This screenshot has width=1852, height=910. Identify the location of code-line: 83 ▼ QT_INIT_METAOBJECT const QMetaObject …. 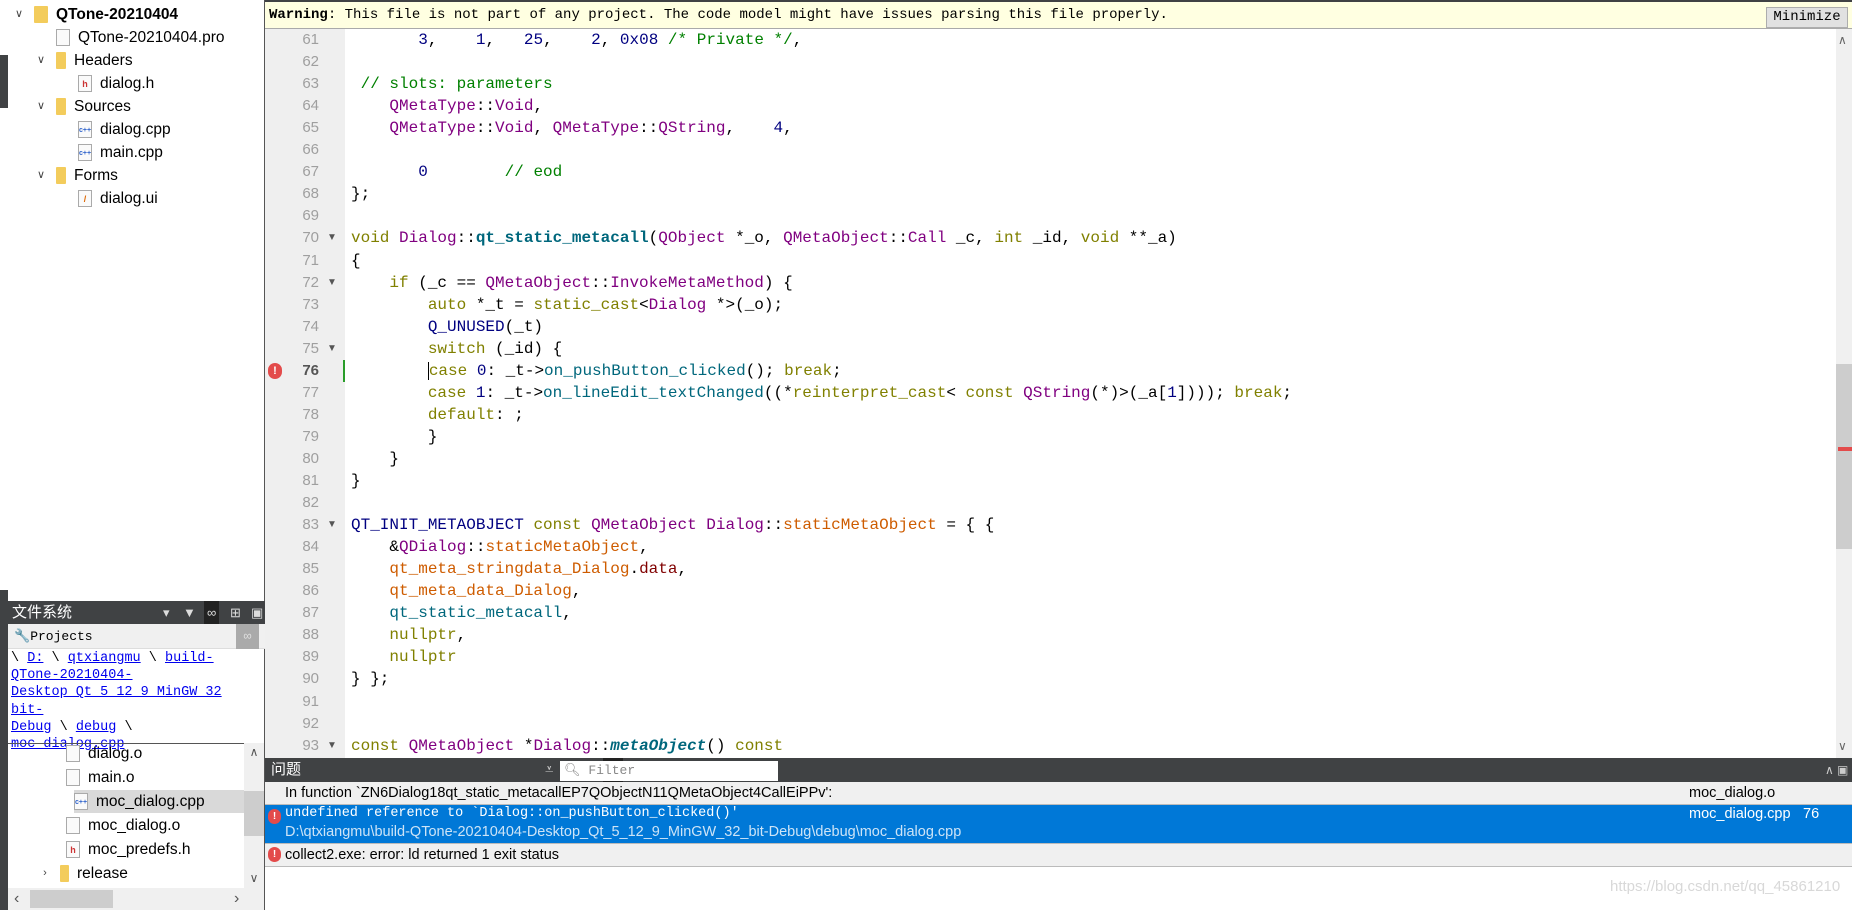
(1050, 525).